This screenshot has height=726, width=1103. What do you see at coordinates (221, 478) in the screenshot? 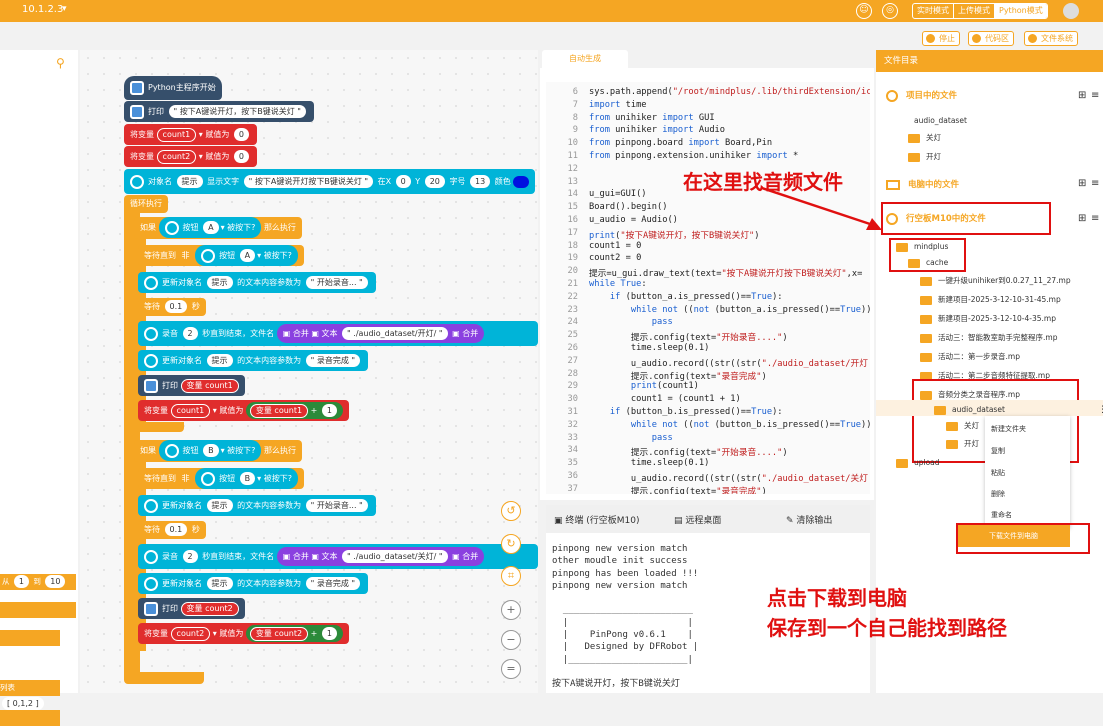
I see `wait-until-block: 等待直到 非 按钮 B ▾ 被按下?` at bounding box center [221, 478].